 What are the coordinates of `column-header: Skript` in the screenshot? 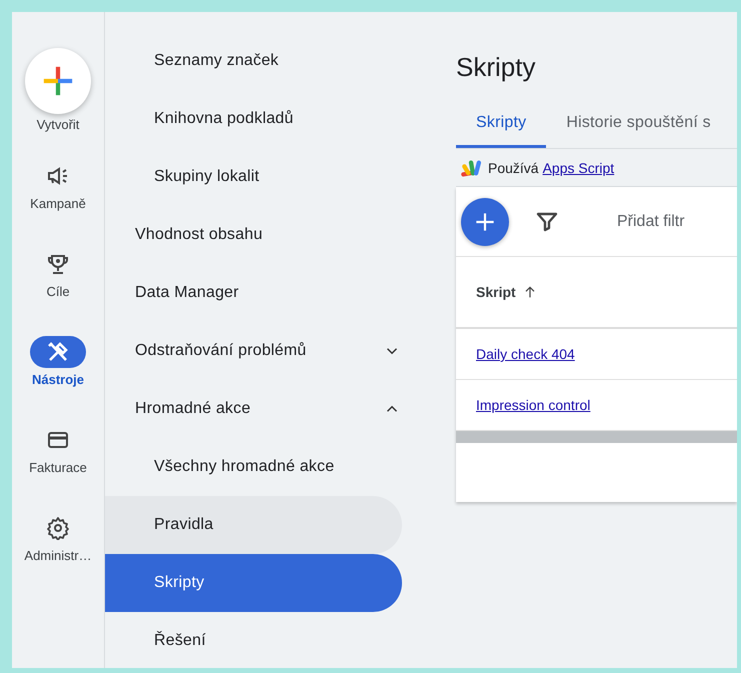 It's located at (507, 292).